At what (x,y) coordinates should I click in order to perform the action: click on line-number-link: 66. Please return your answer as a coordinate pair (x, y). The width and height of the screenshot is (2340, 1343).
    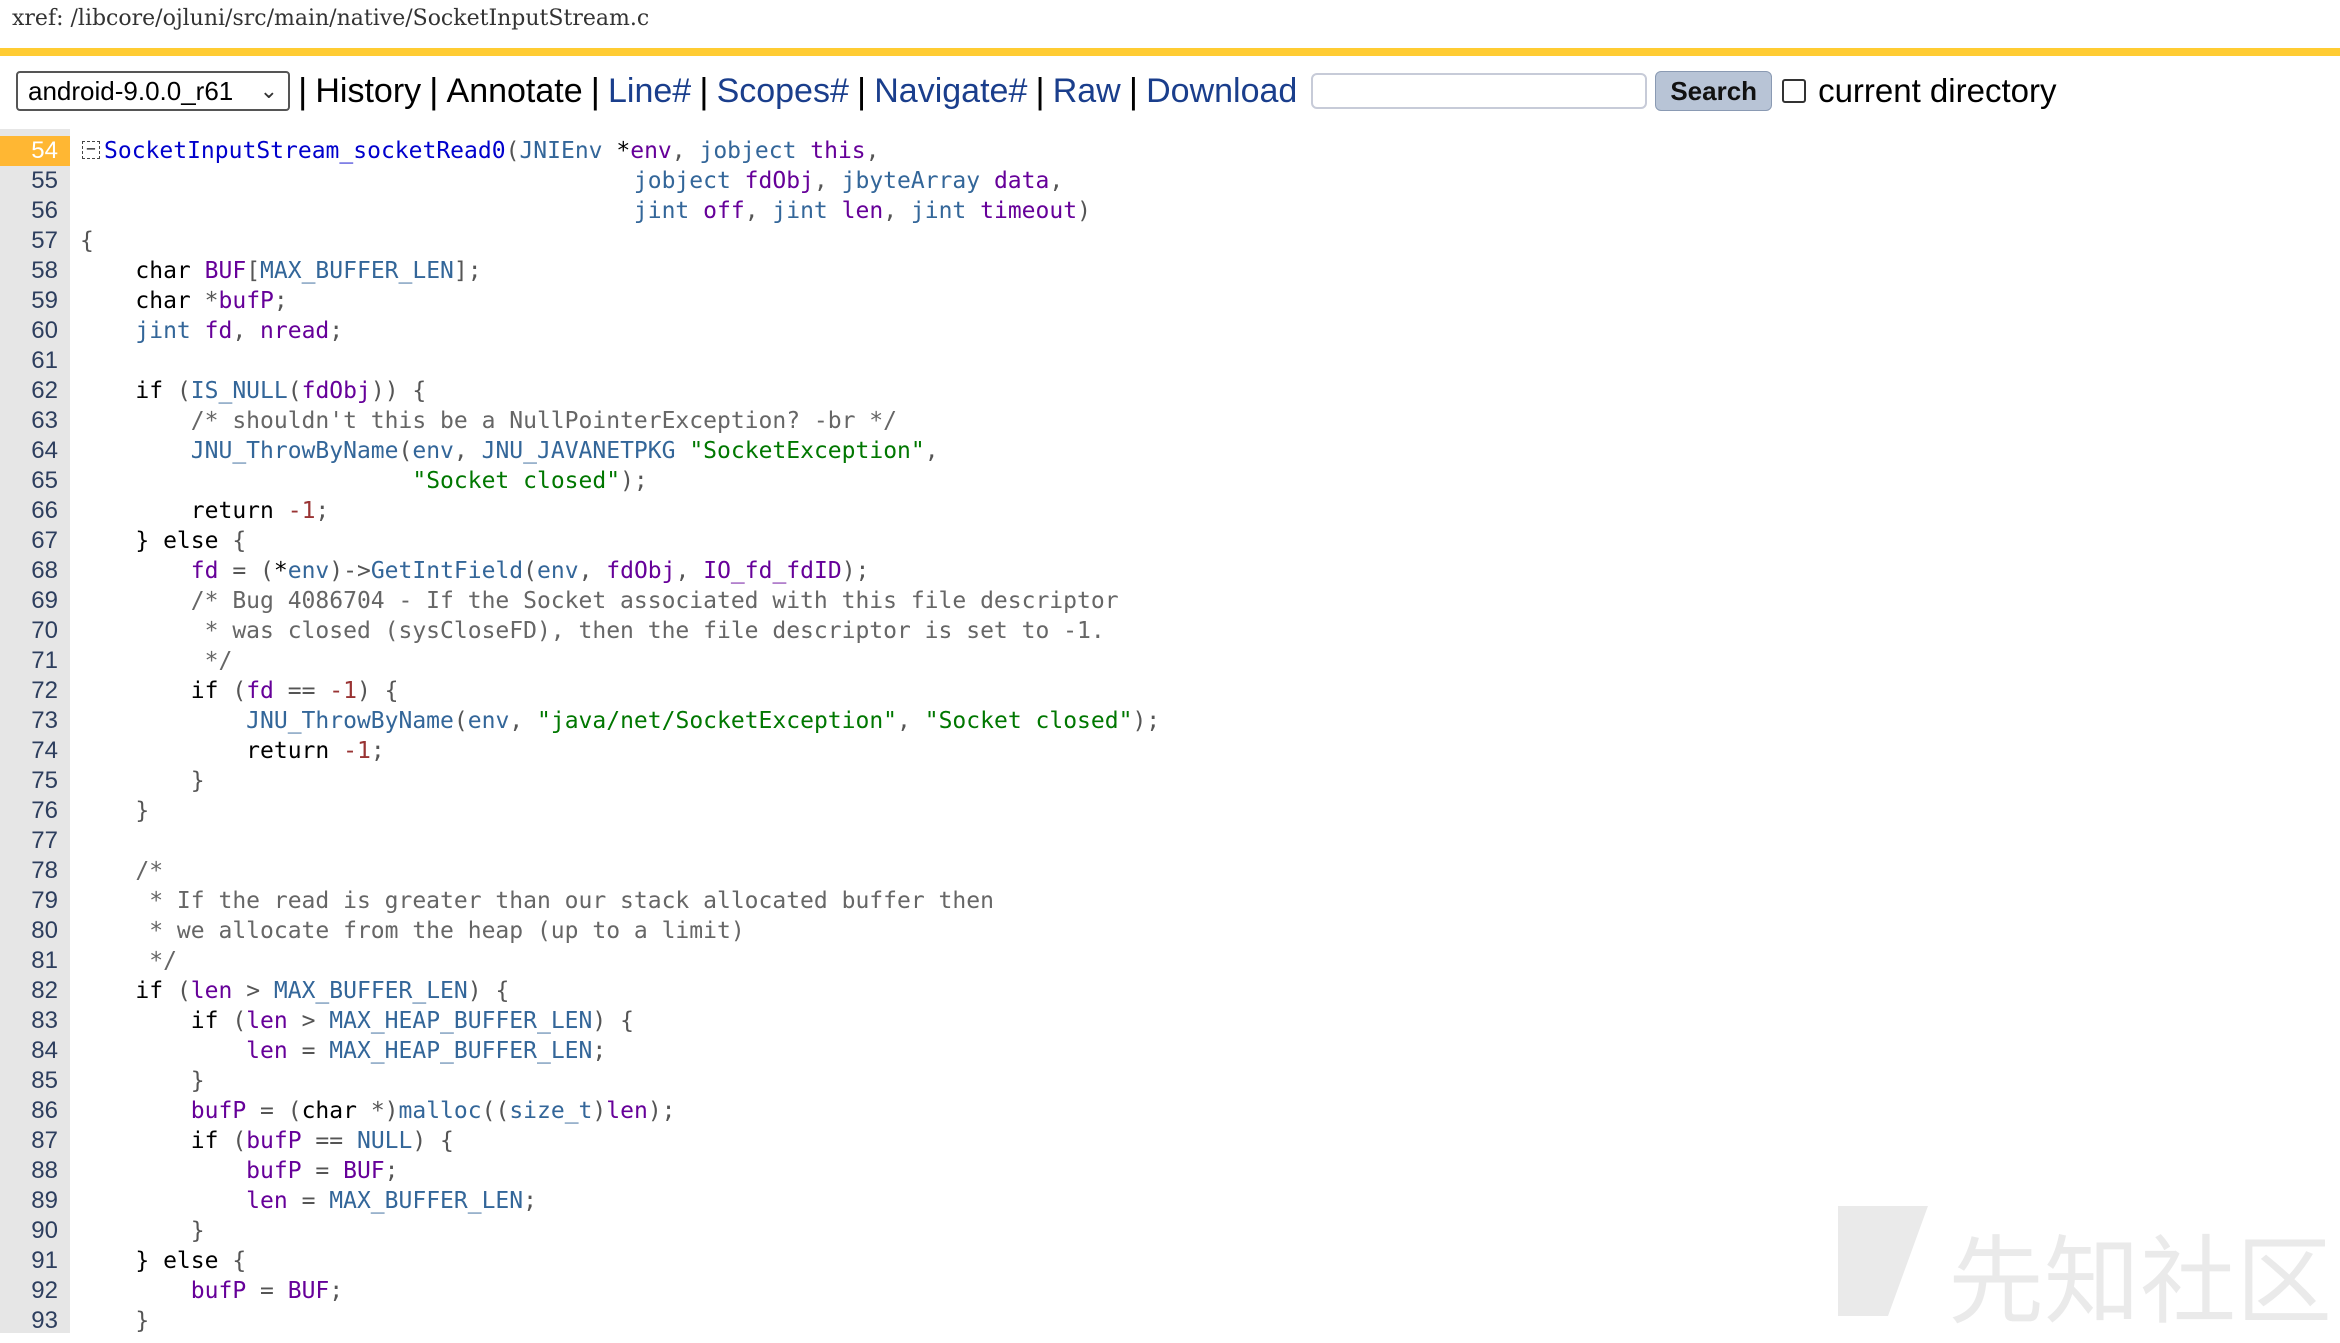
    Looking at the image, I should click on (29, 511).